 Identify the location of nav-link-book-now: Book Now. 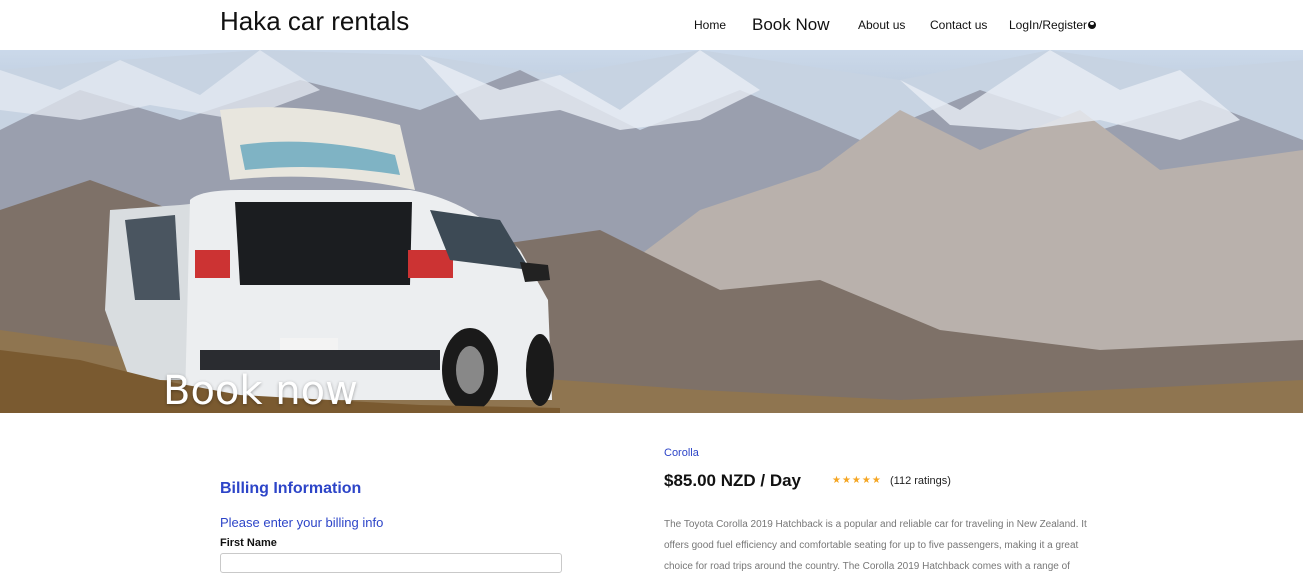
(790, 25).